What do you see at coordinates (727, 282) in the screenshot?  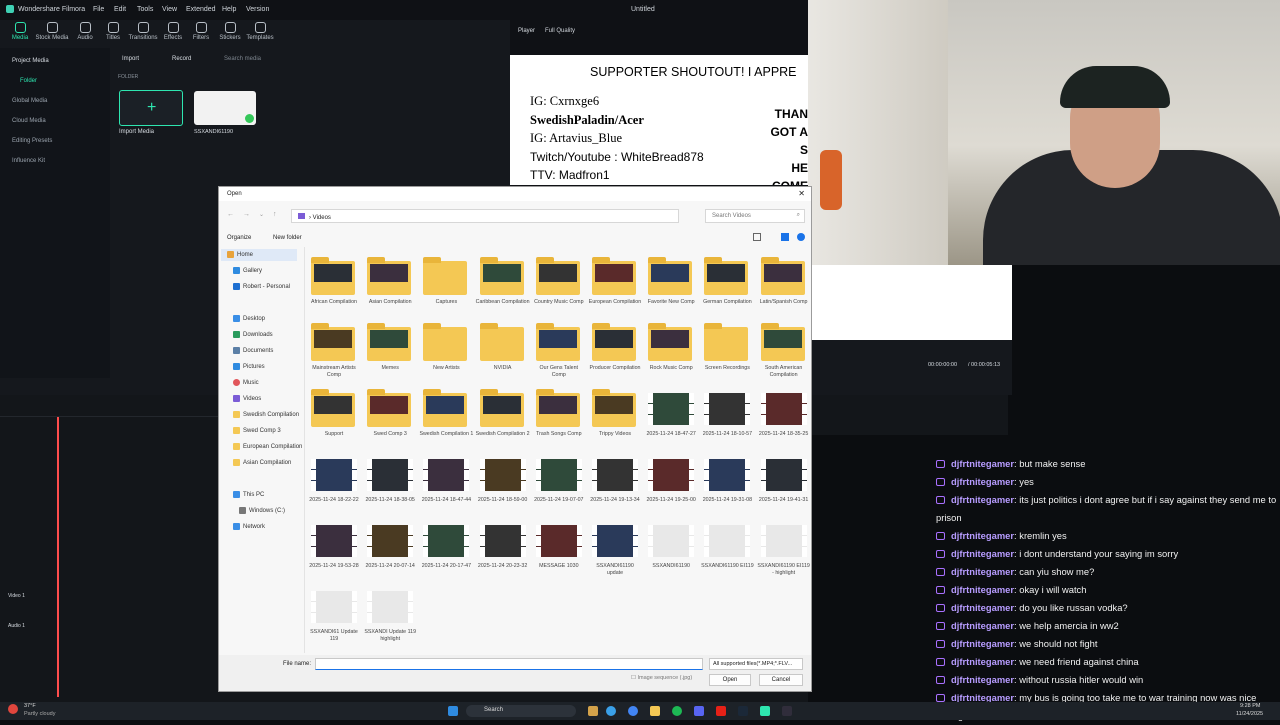 I see `folder-item: German Compilation` at bounding box center [727, 282].